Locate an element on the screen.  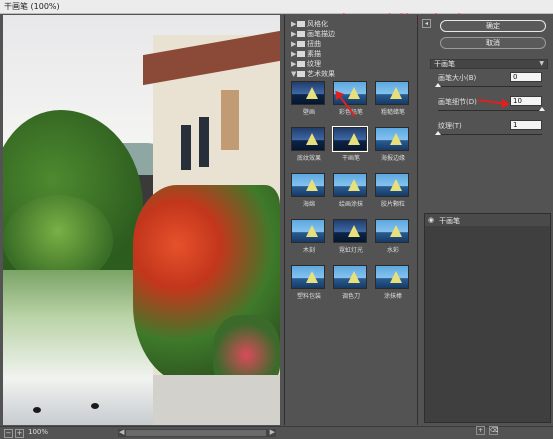
filter-thumbnail: 涂抹棒 is located at coordinates (393, 282).